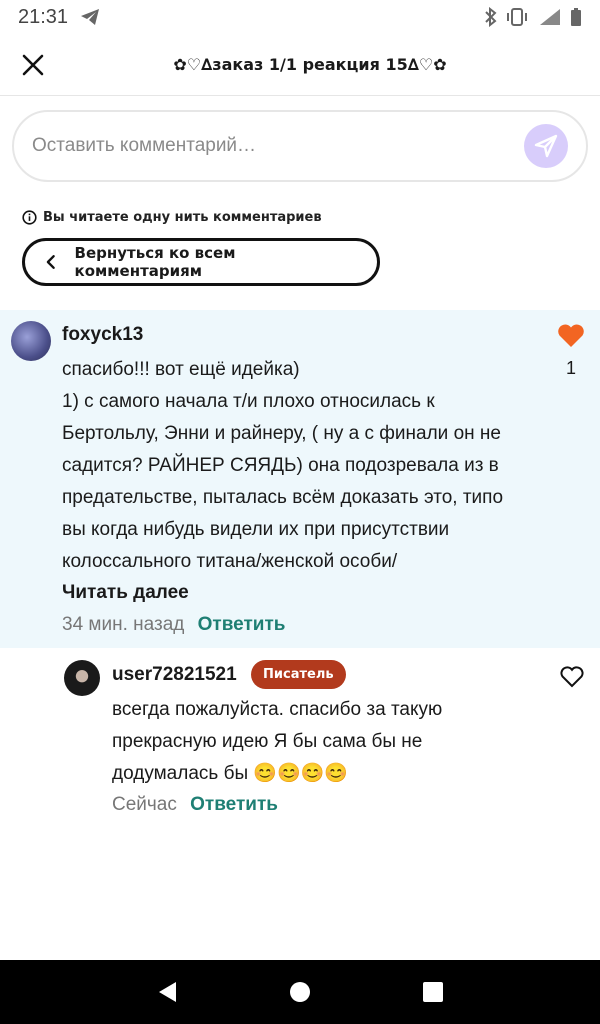 This screenshot has height=1024, width=600. Describe the element at coordinates (50, 262) in the screenshot. I see `chevron-left-icon` at that location.